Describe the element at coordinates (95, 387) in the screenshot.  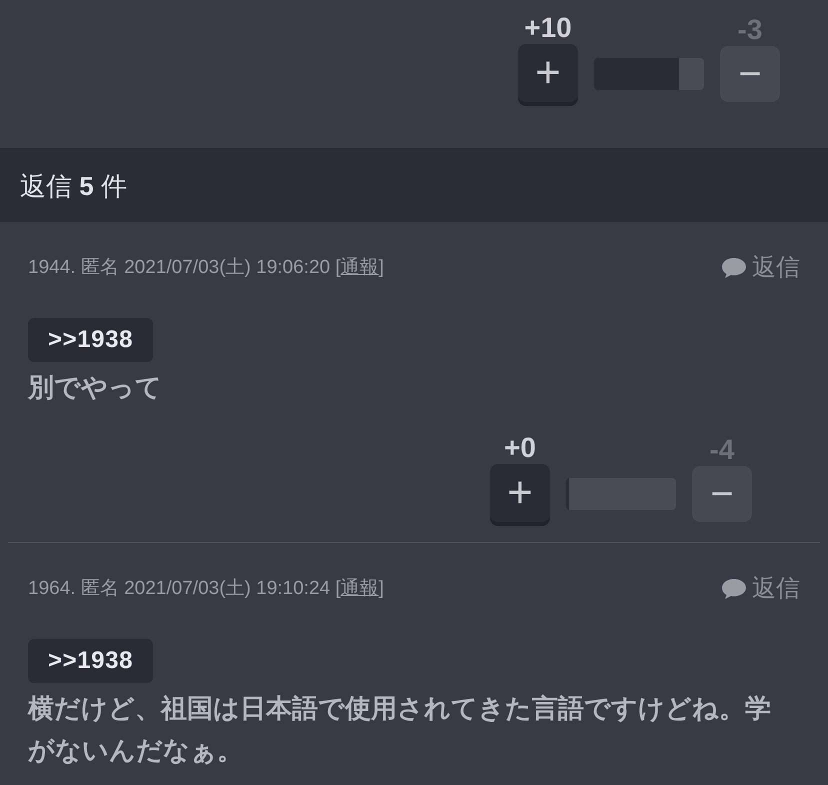
I see `comment-body: 別でやって` at that location.